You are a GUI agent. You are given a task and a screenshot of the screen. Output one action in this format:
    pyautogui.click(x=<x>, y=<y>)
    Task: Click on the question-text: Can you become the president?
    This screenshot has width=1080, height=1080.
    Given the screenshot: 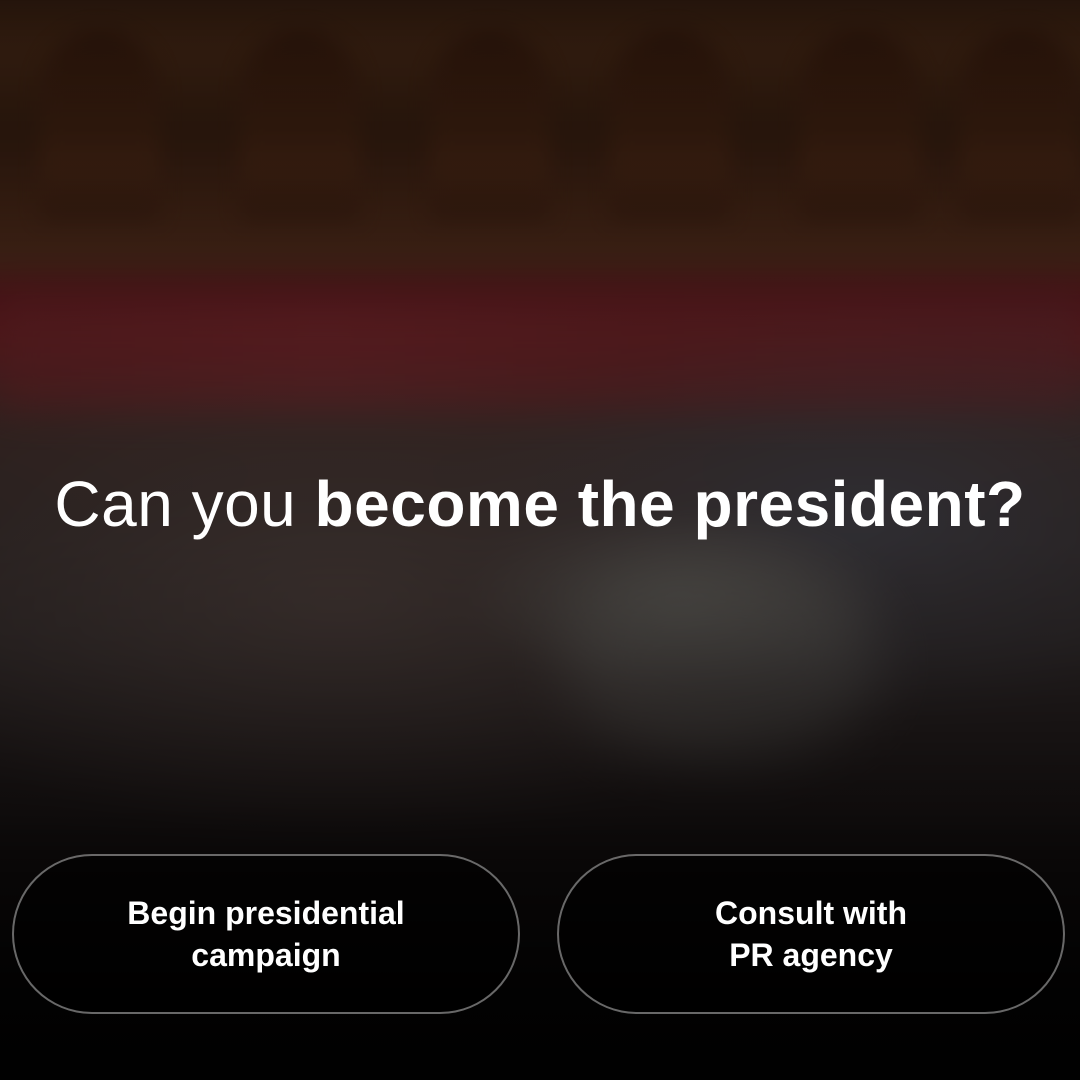 What is the action you would take?
    pyautogui.click(x=540, y=504)
    